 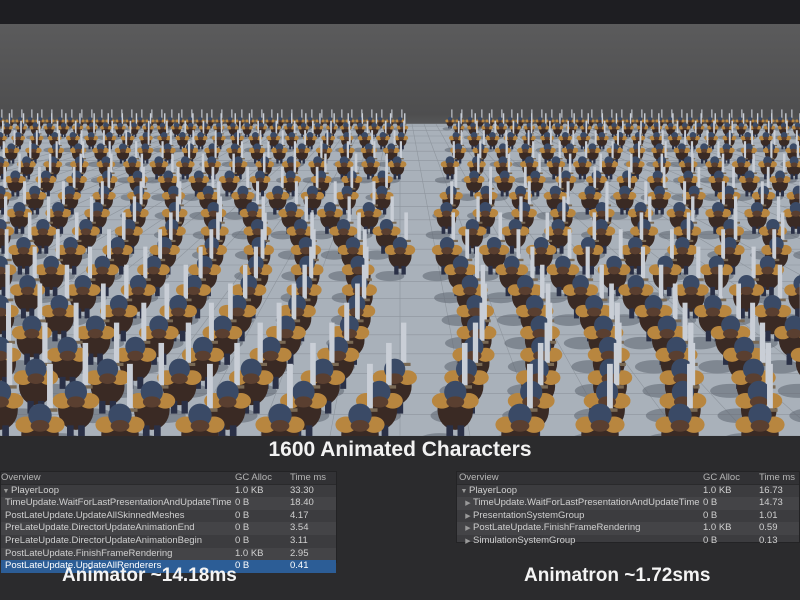 What do you see at coordinates (299, 515) in the screenshot?
I see `row-time-ms: 4.17` at bounding box center [299, 515].